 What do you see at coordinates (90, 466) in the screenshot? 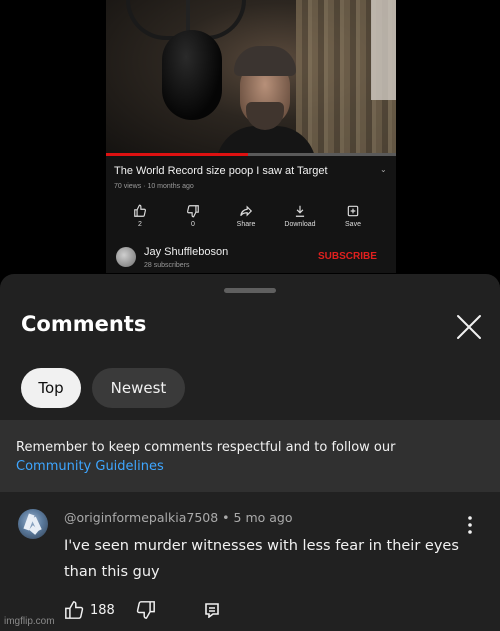
I see `community-guidelines-link: Community Guidelines` at bounding box center [90, 466].